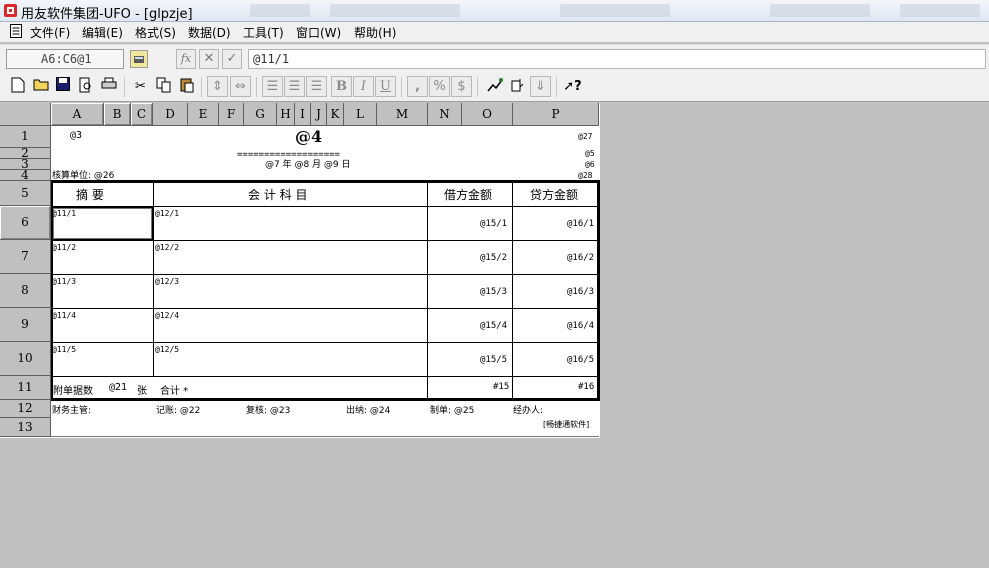 The height and width of the screenshot is (568, 989). Describe the element at coordinates (40, 86) in the screenshot. I see `open-folder-icon` at that location.